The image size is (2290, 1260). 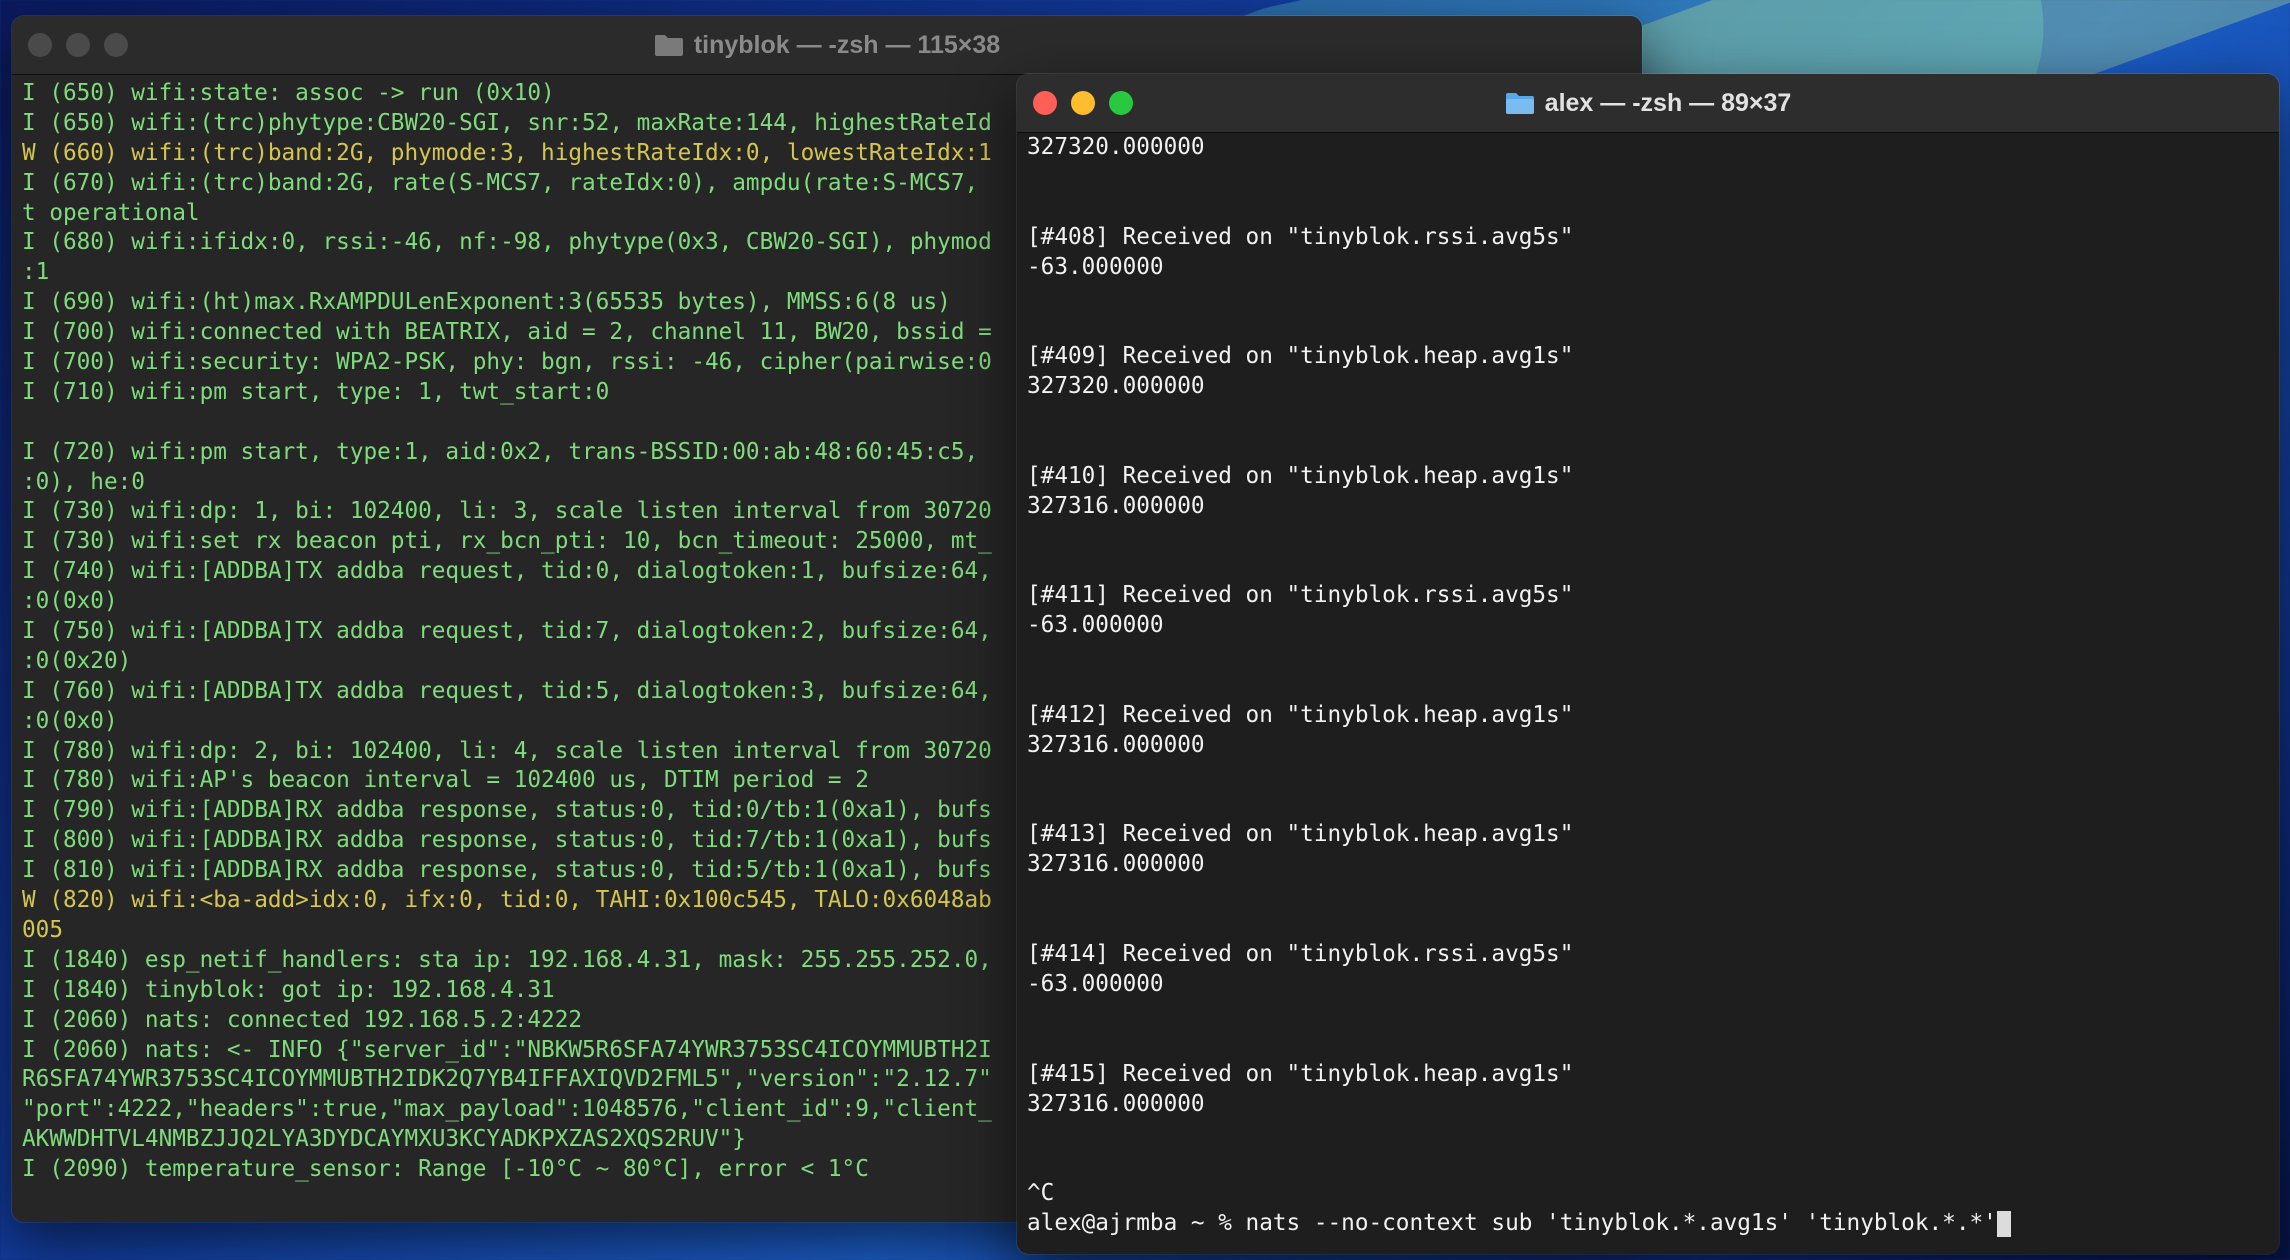 What do you see at coordinates (1300, 475) in the screenshot?
I see `output-line: [#410] Received on "tinyblok.heap.avg1s"` at bounding box center [1300, 475].